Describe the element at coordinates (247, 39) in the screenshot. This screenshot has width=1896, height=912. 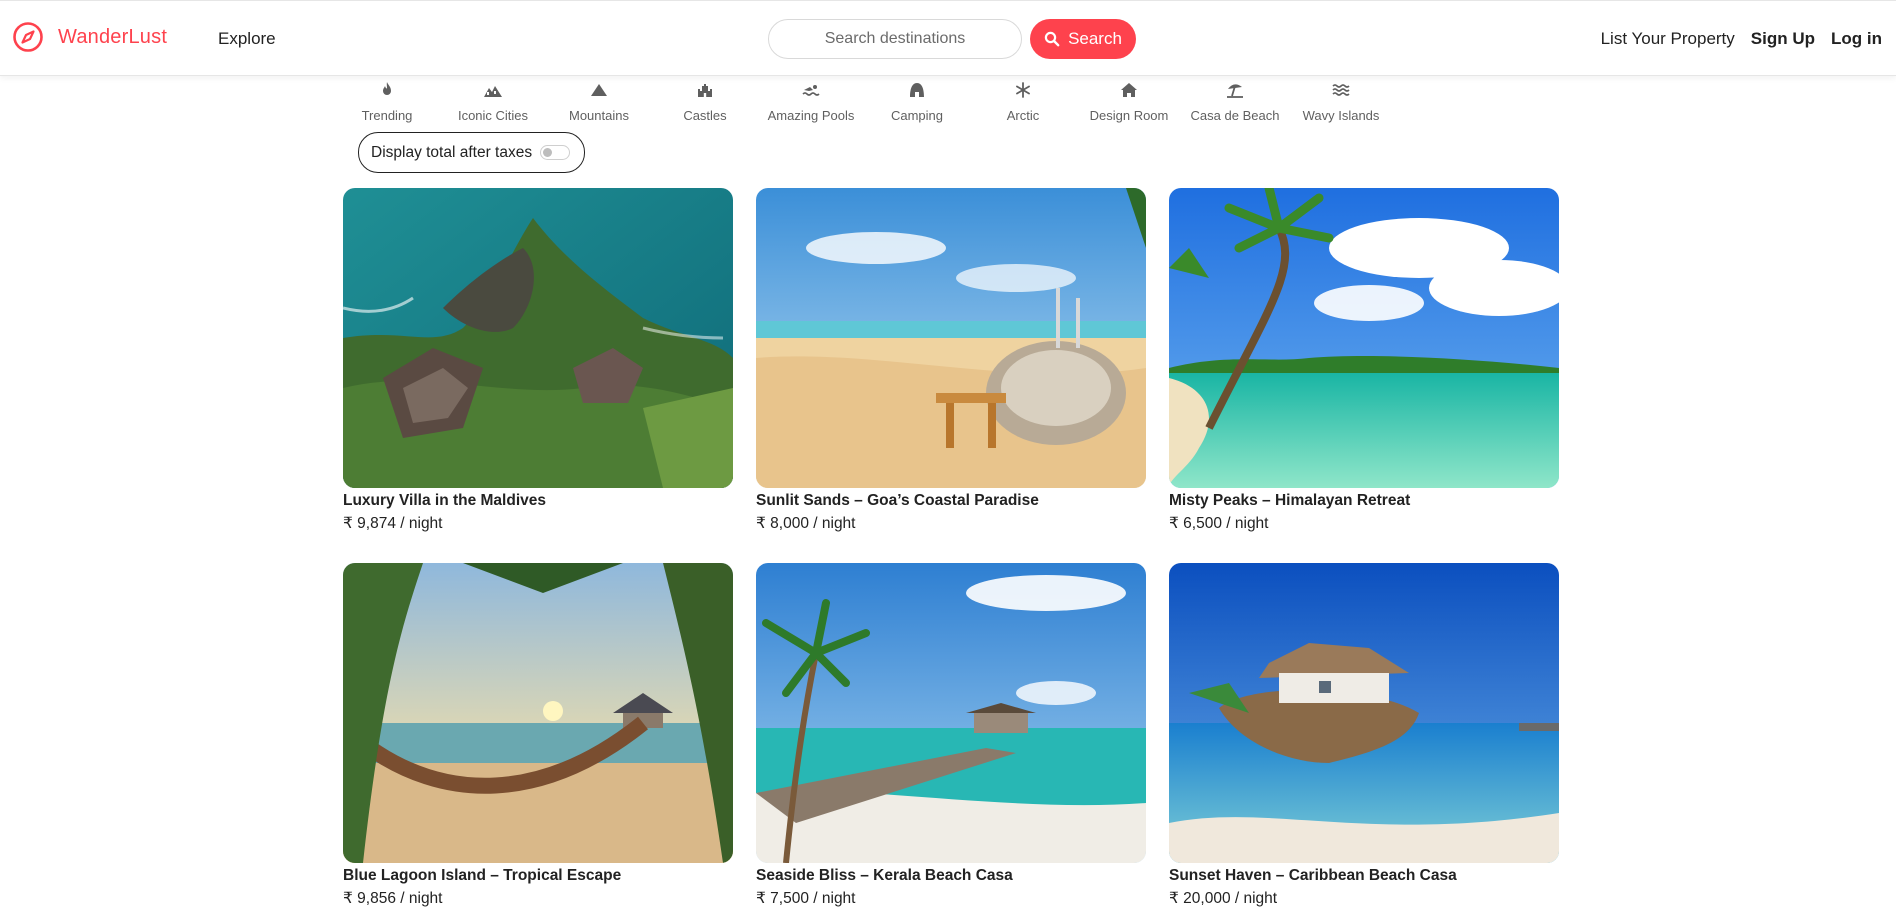
I see `nav-explore-link: Explore` at that location.